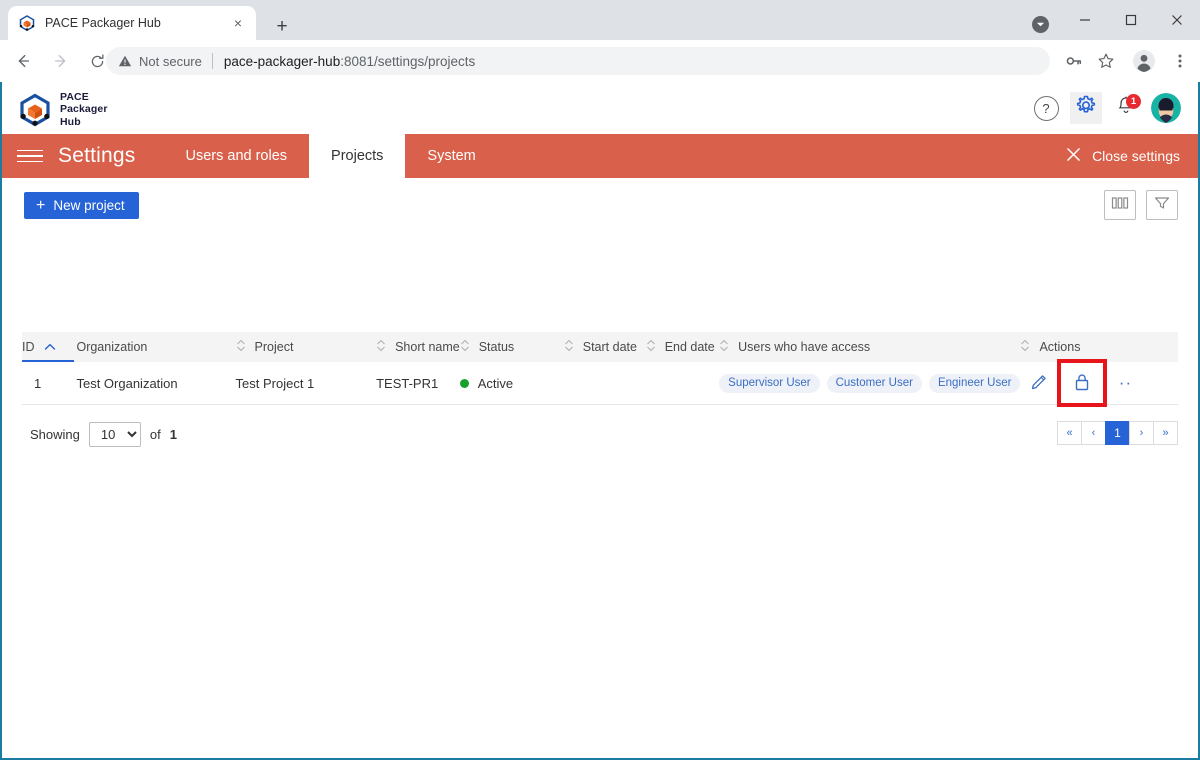  What do you see at coordinates (125, 61) in the screenshot?
I see `warning-triangle-icon` at bounding box center [125, 61].